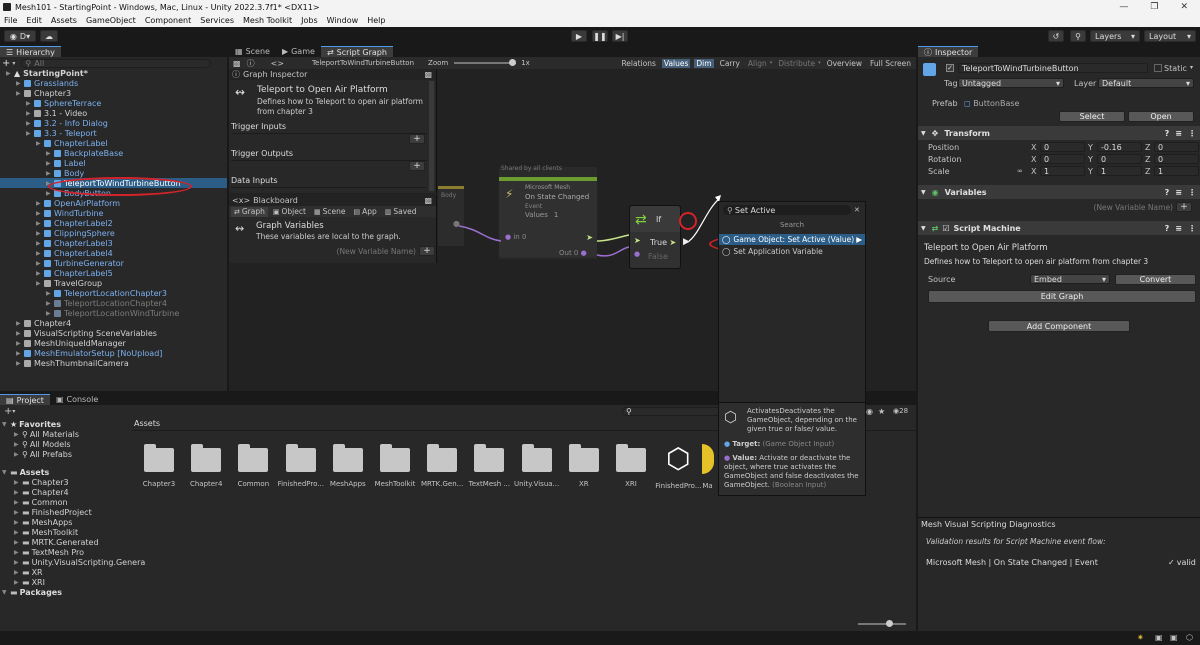  What do you see at coordinates (584, 466) in the screenshot?
I see `asset-item: XR` at bounding box center [584, 466].